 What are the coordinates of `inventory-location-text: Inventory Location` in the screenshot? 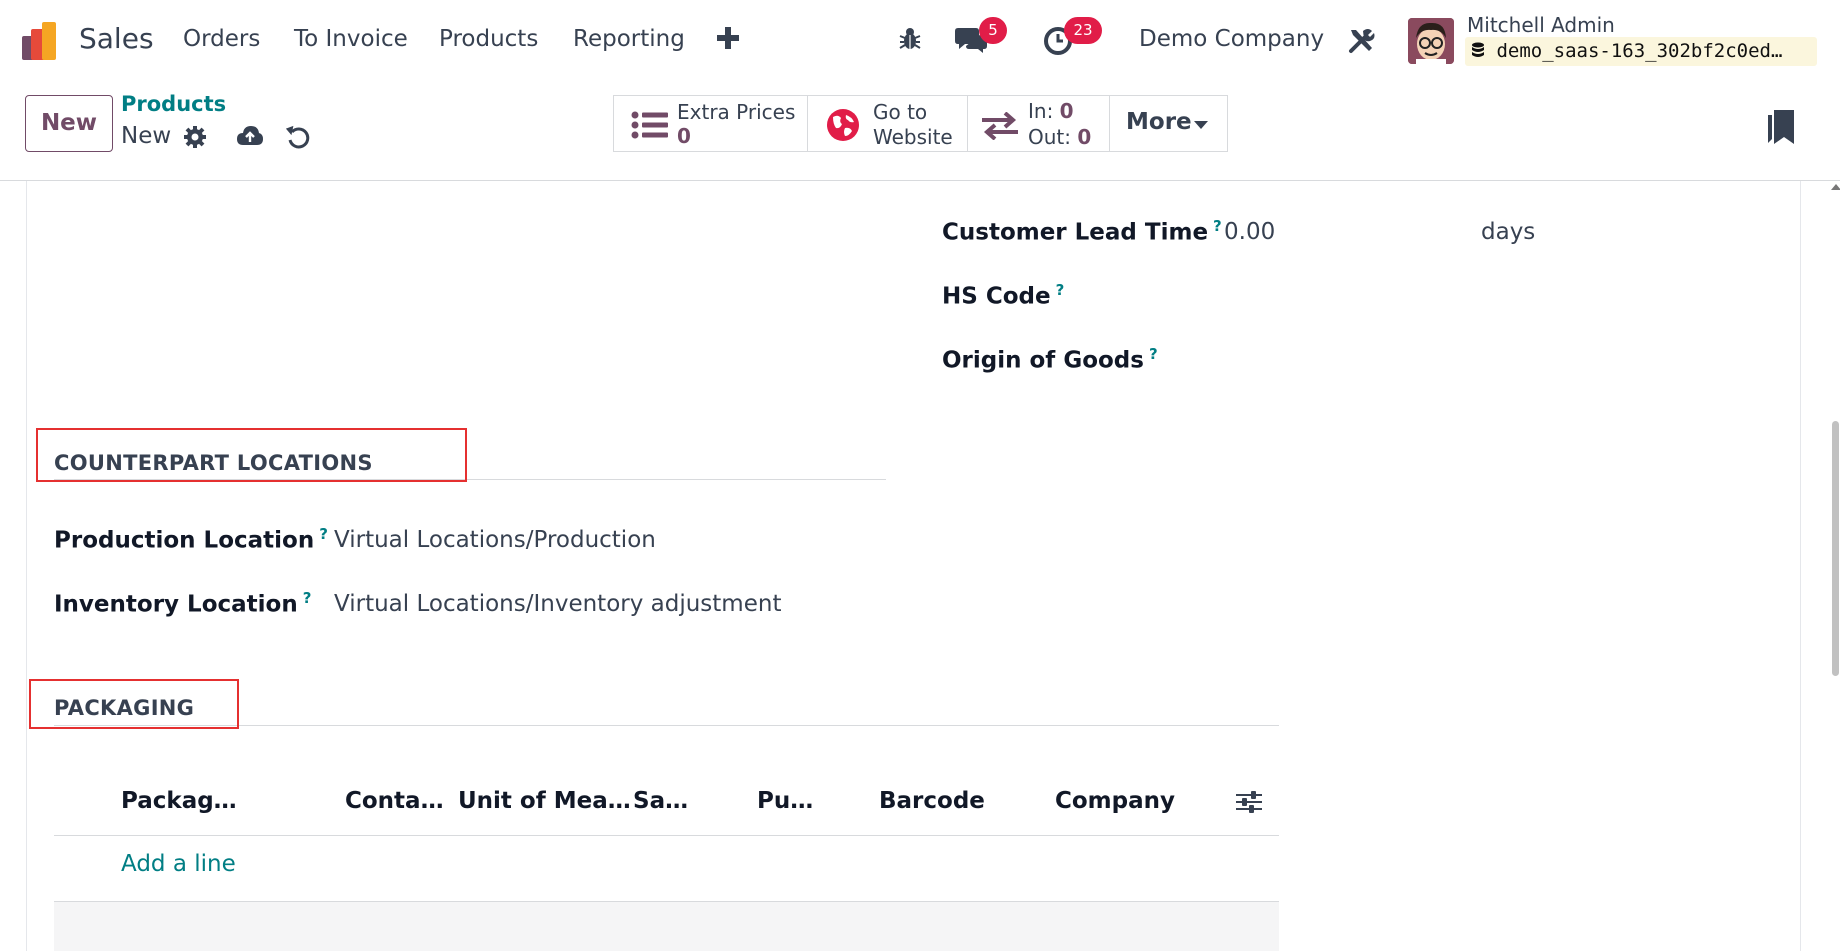 It's located at (176, 604).